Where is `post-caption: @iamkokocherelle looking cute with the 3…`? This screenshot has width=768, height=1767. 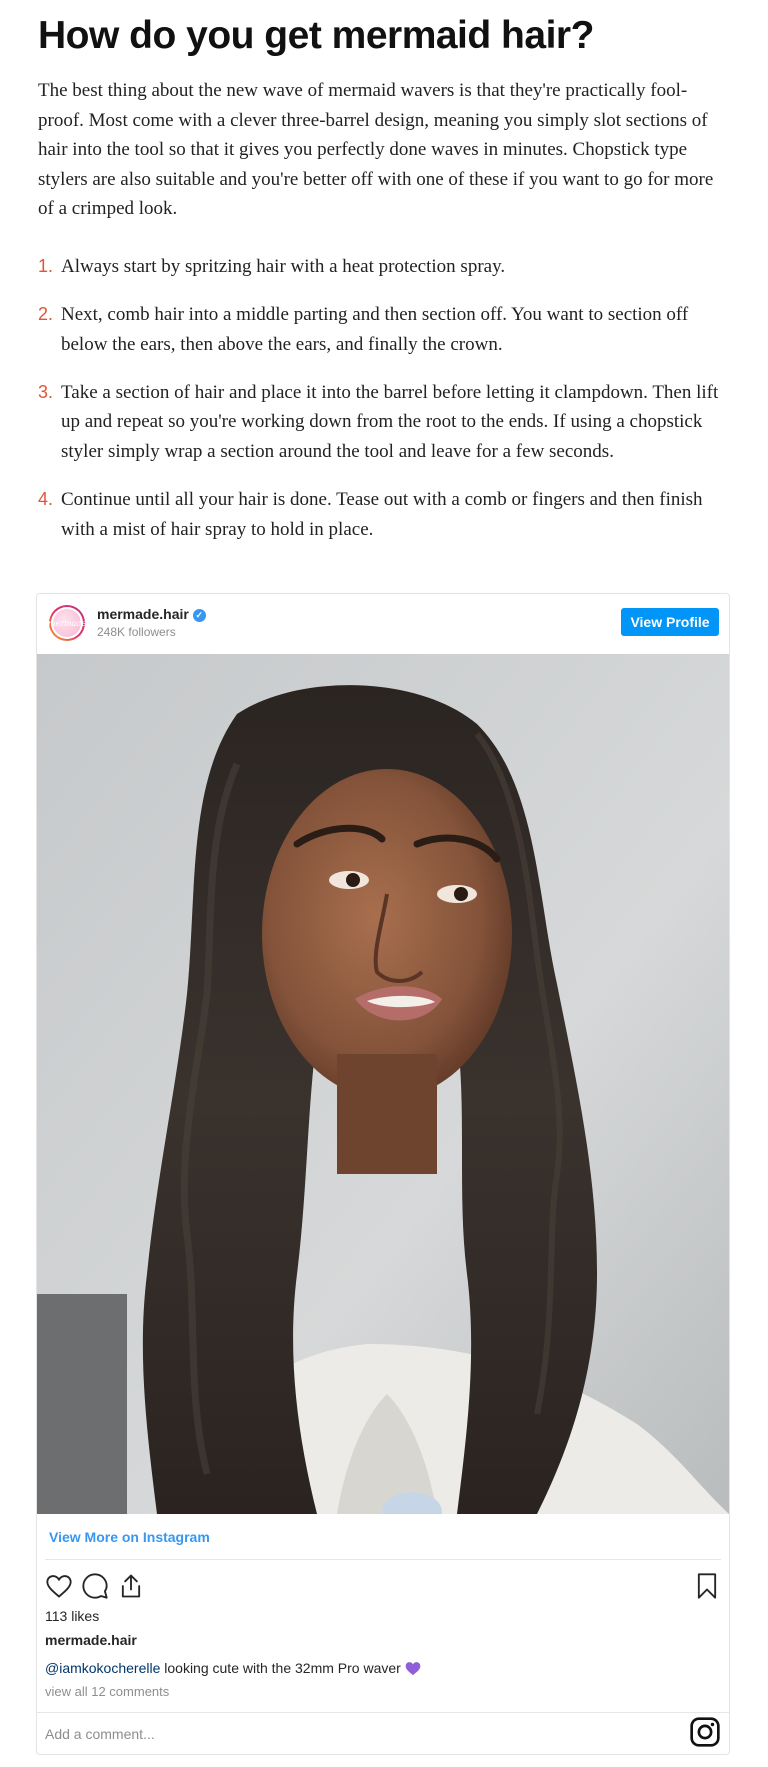 post-caption: @iamkokocherelle looking cute with the 3… is located at coordinates (233, 1668).